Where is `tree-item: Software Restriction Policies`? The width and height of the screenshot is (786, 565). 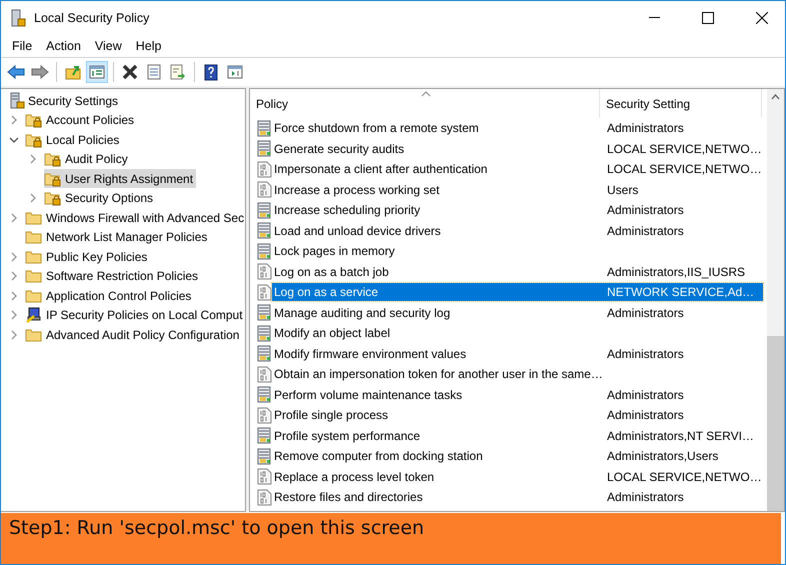 tree-item: Software Restriction Policies is located at coordinates (113, 276).